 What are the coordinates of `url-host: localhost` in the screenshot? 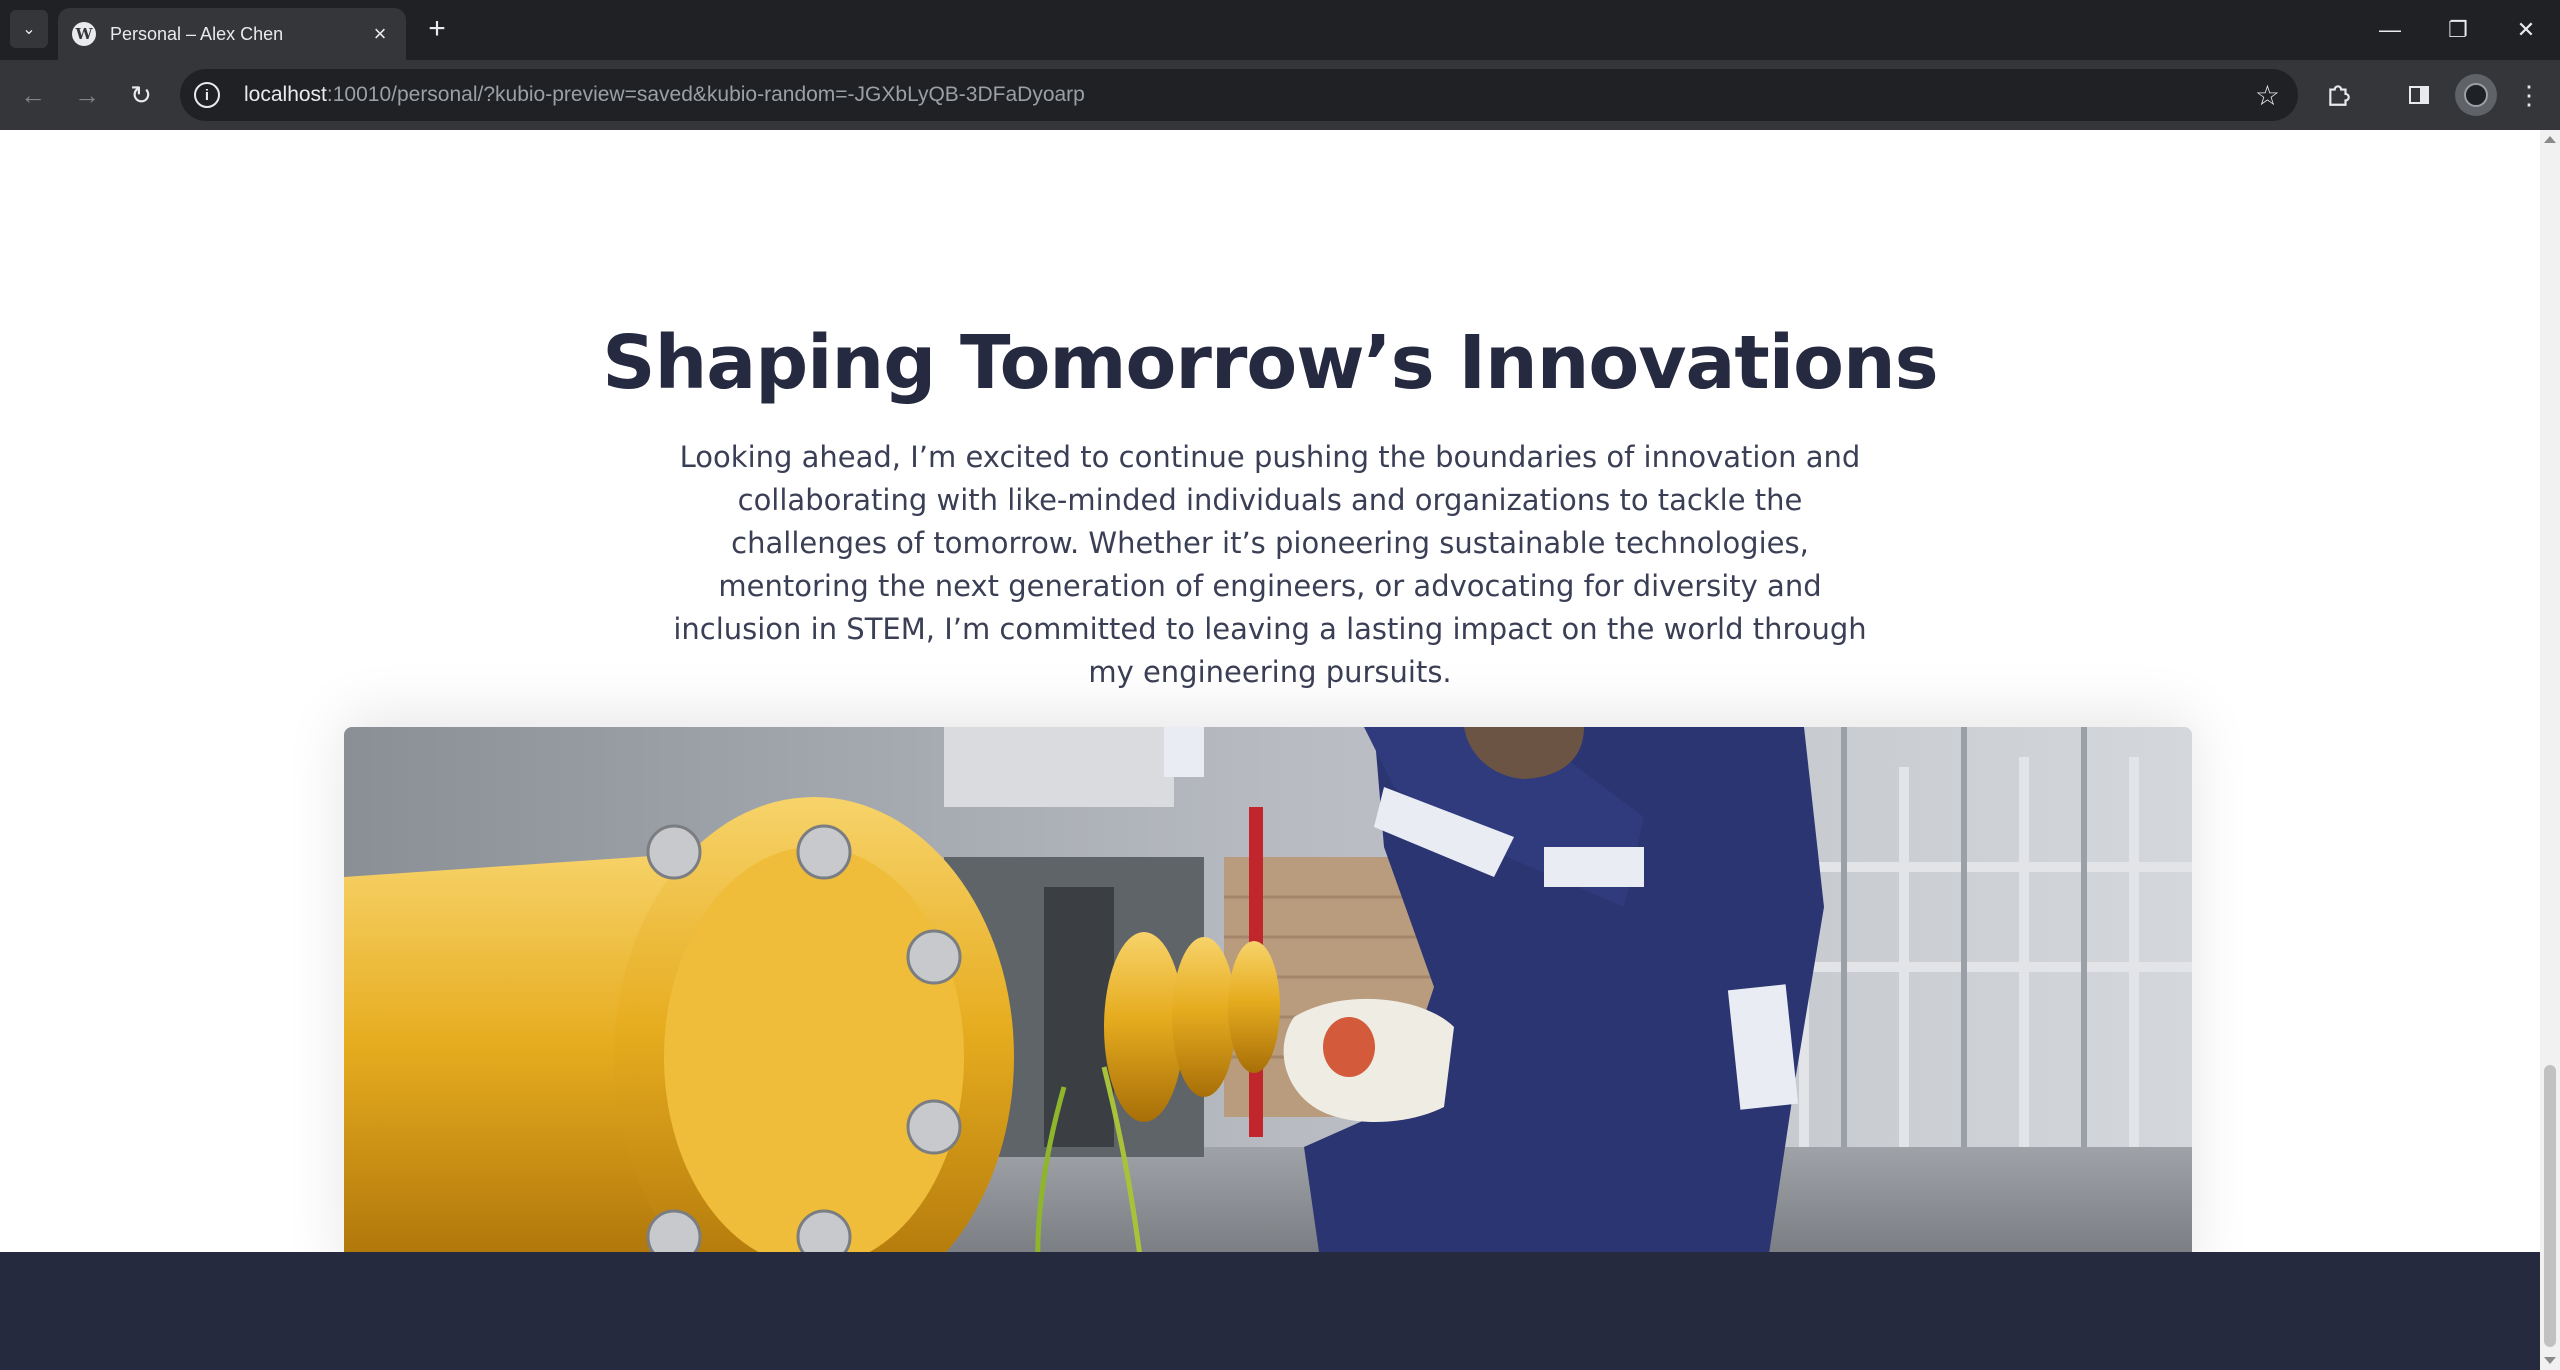 It's located at (285, 94).